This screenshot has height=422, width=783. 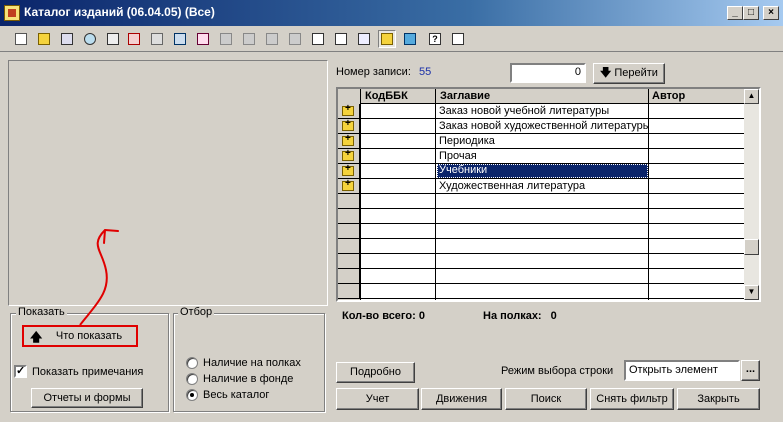 What do you see at coordinates (410, 39) in the screenshot?
I see `grid-icon` at bounding box center [410, 39].